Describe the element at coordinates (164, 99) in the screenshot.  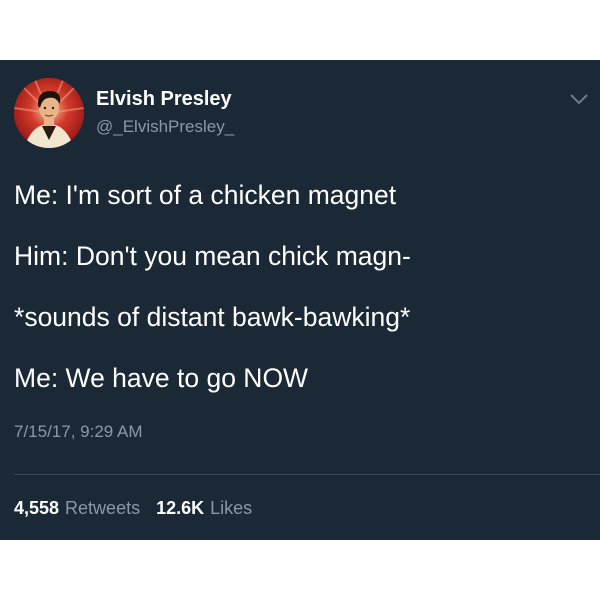
I see `author-name: Elvish Presley` at that location.